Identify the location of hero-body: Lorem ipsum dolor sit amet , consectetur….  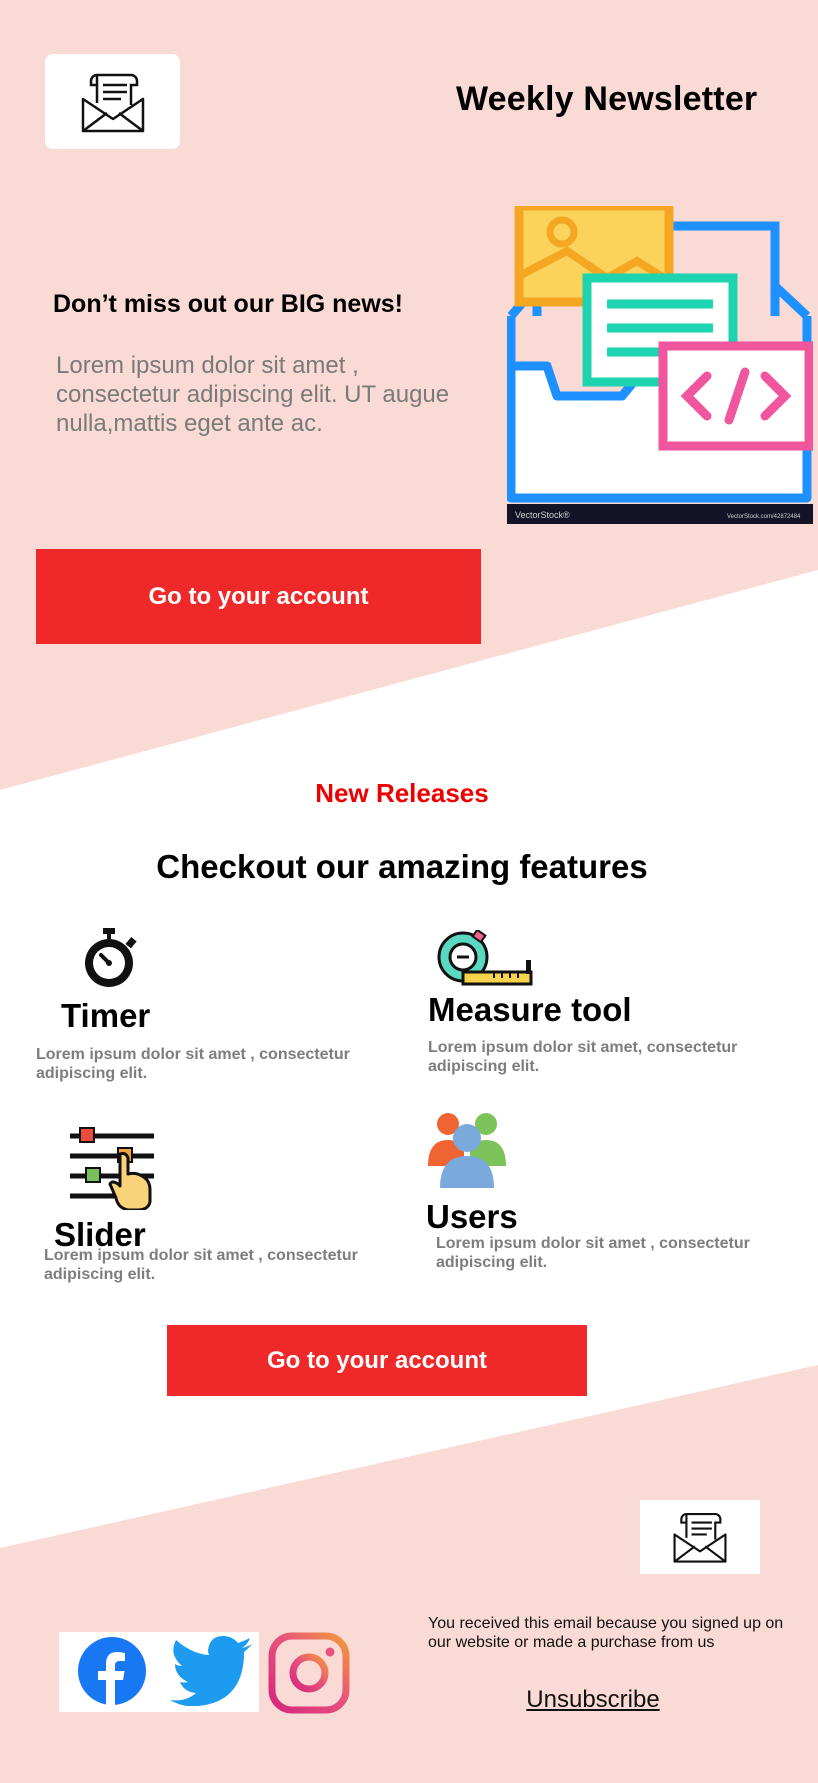
(253, 394).